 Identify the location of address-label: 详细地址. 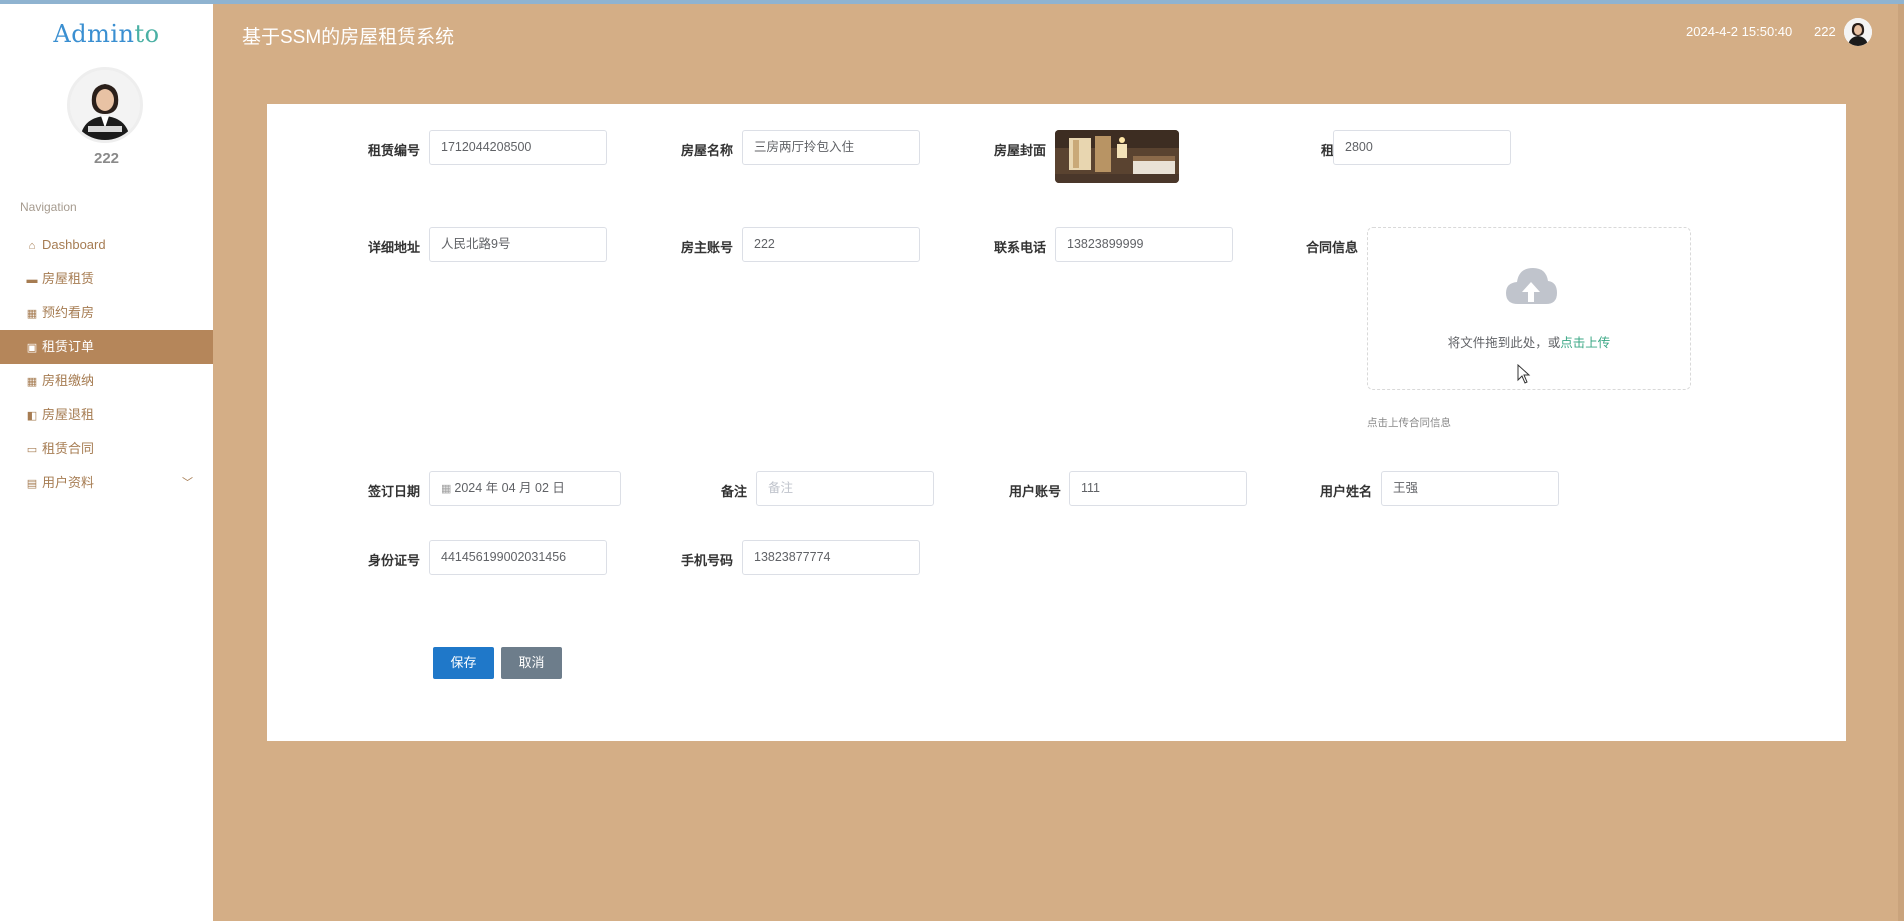
(393, 247).